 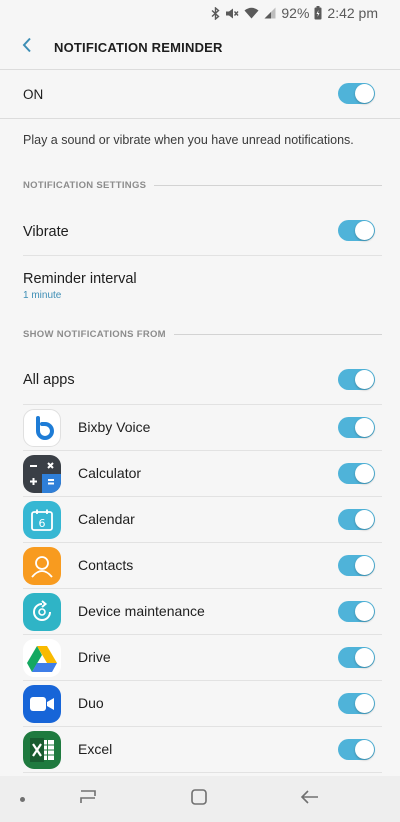 I want to click on vibrate-toggle, so click(x=356, y=230).